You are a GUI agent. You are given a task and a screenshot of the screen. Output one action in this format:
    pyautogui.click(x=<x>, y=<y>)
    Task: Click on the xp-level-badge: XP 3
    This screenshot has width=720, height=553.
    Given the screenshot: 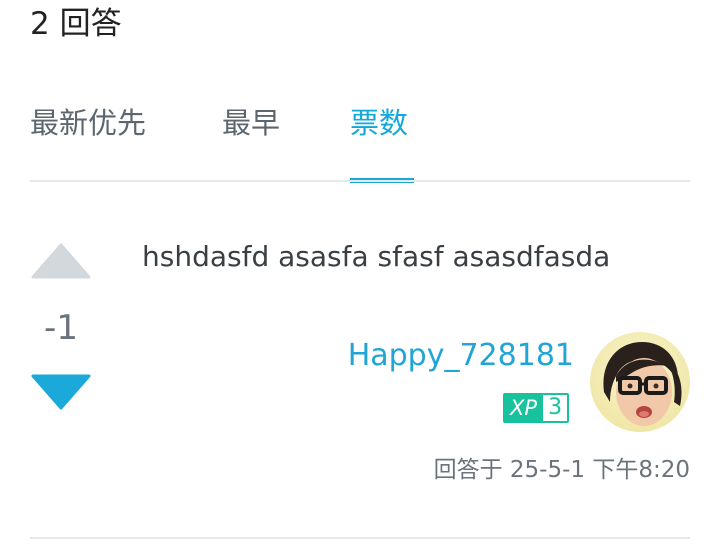 What is the action you would take?
    pyautogui.click(x=536, y=408)
    